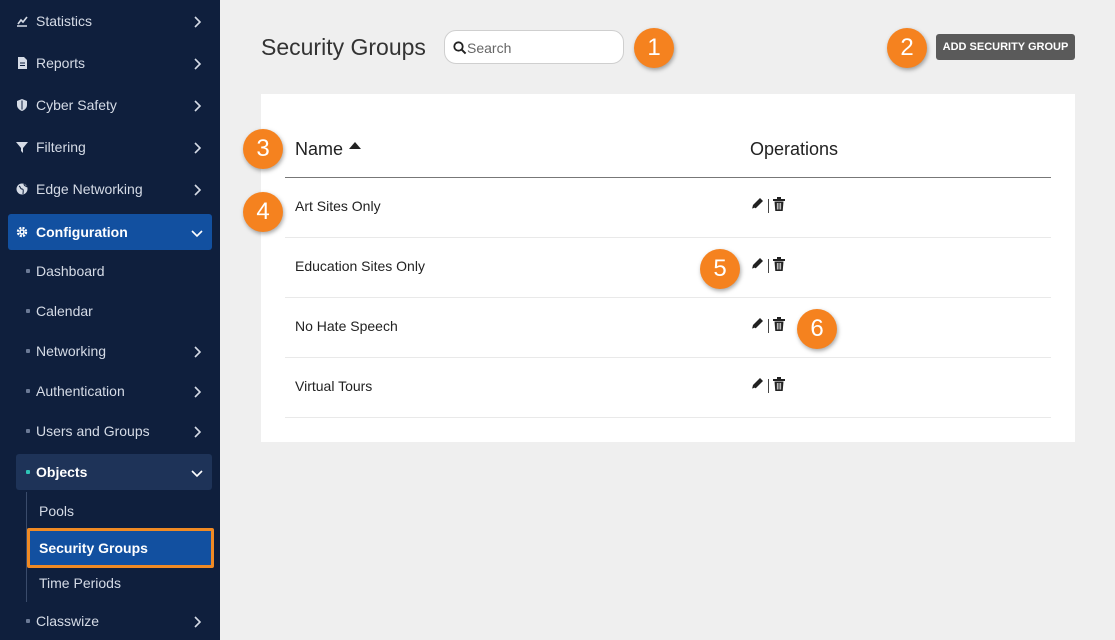  Describe the element at coordinates (343, 47) in the screenshot. I see `page-title: Security Groups` at that location.